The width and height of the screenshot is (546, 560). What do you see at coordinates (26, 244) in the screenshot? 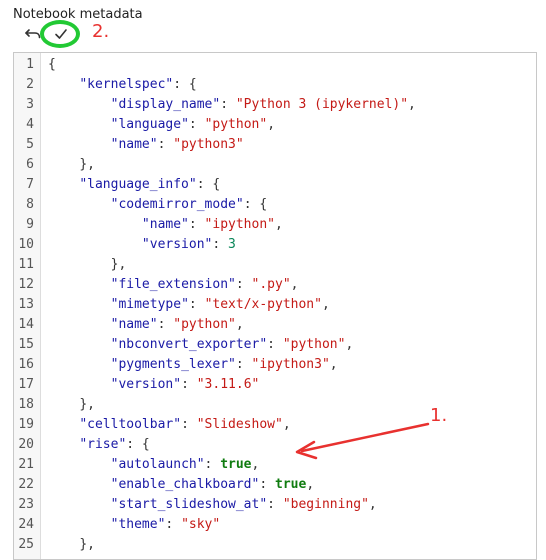
I see `line-number: 10` at bounding box center [26, 244].